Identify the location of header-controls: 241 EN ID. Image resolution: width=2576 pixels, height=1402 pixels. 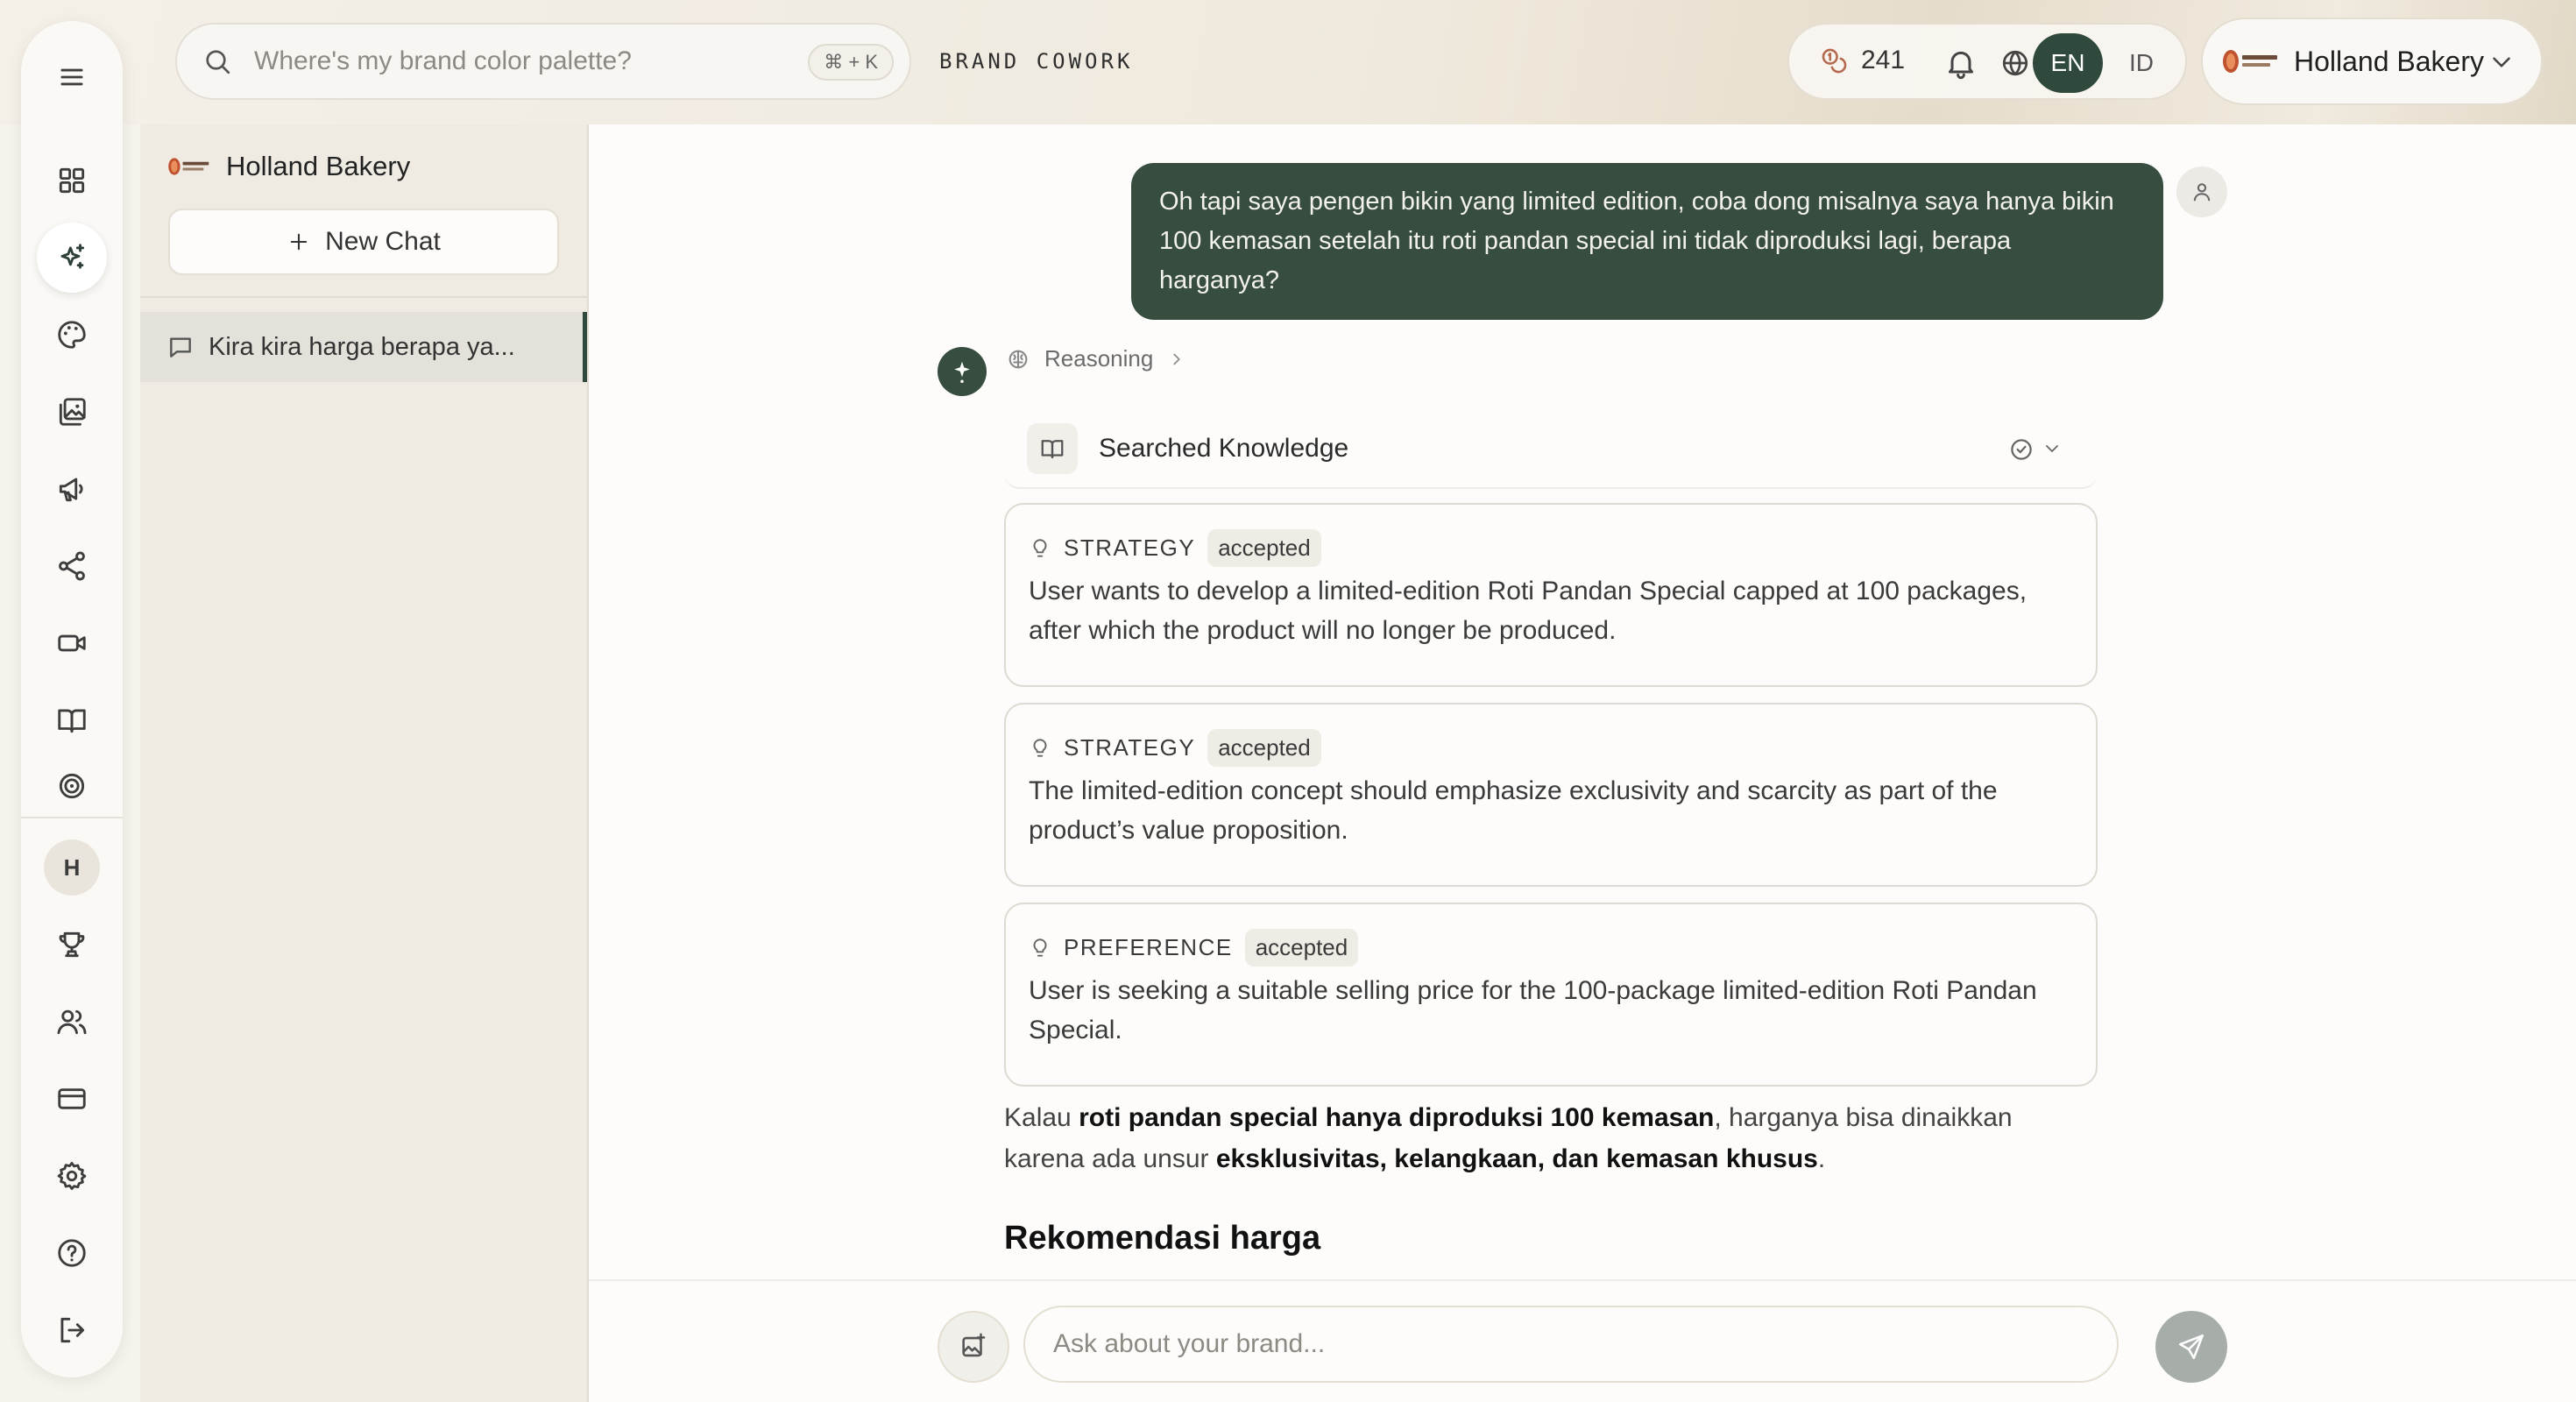
(1987, 61).